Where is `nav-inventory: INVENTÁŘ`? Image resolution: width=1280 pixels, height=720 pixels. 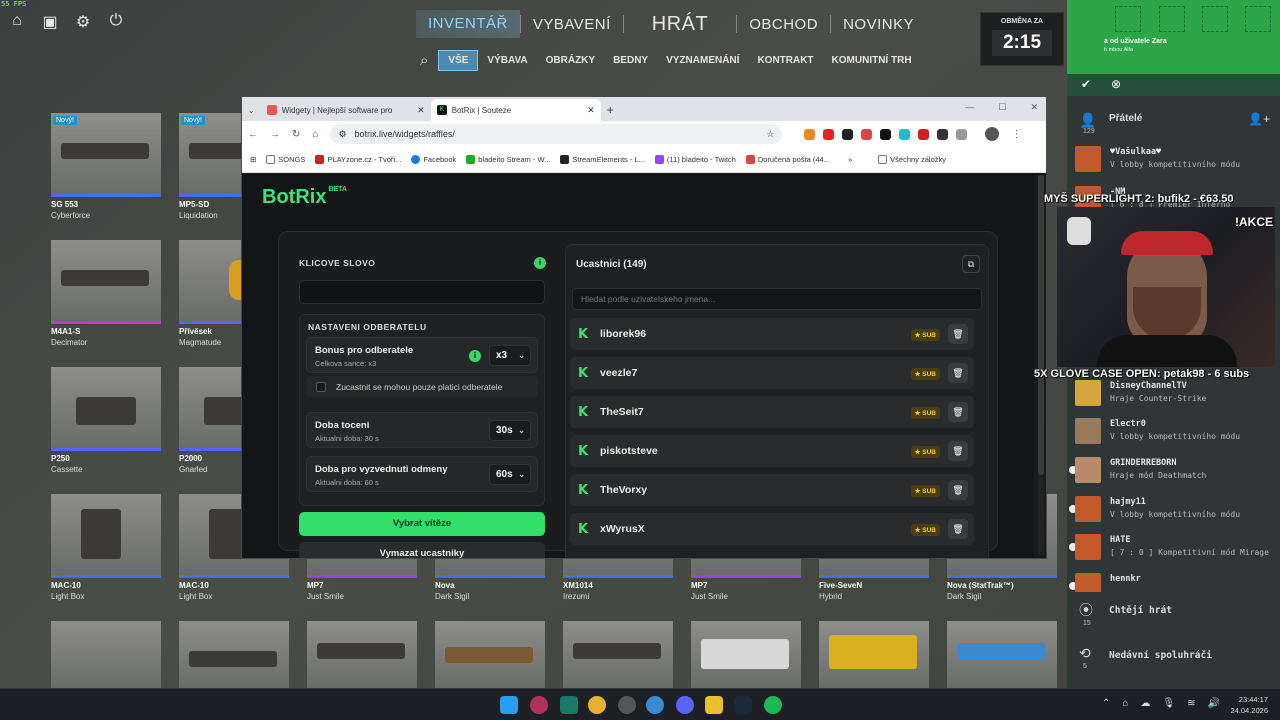 nav-inventory: INVENTÁŘ is located at coordinates (468, 24).